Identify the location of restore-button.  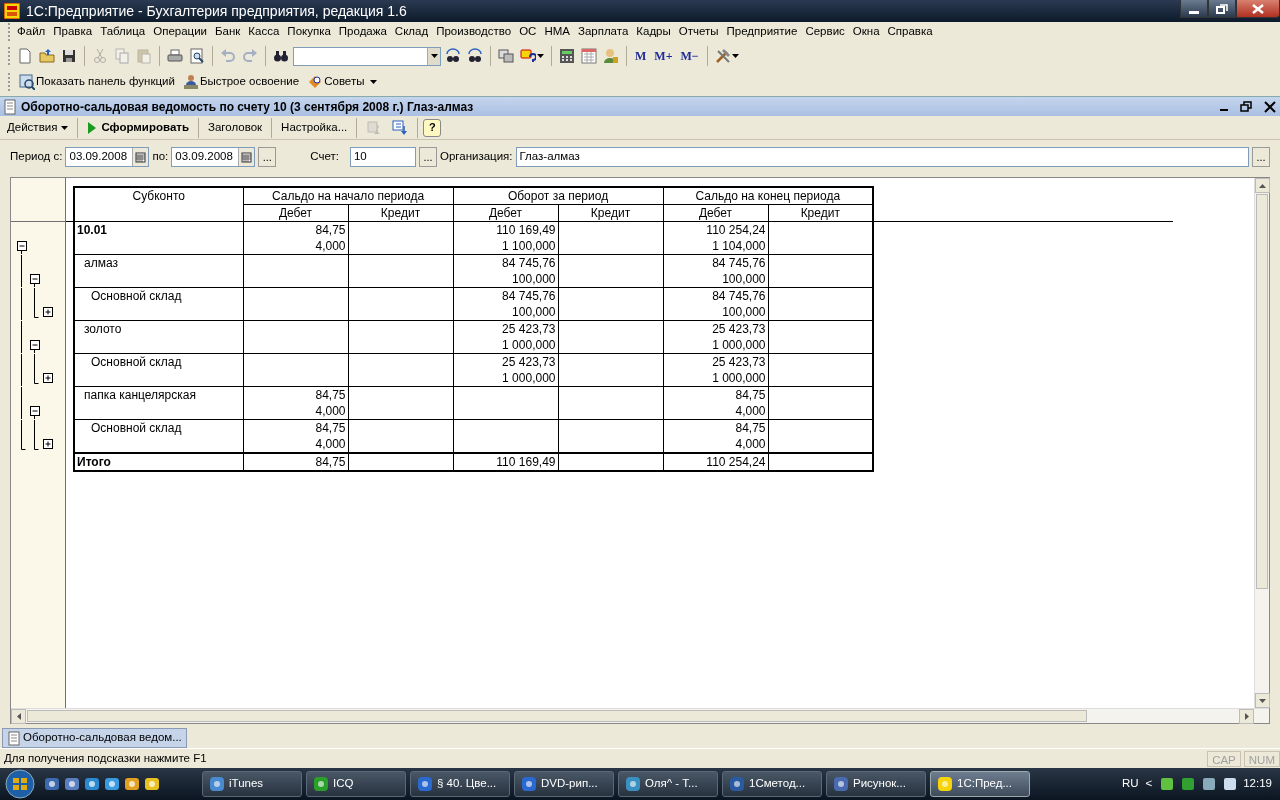
(1222, 9).